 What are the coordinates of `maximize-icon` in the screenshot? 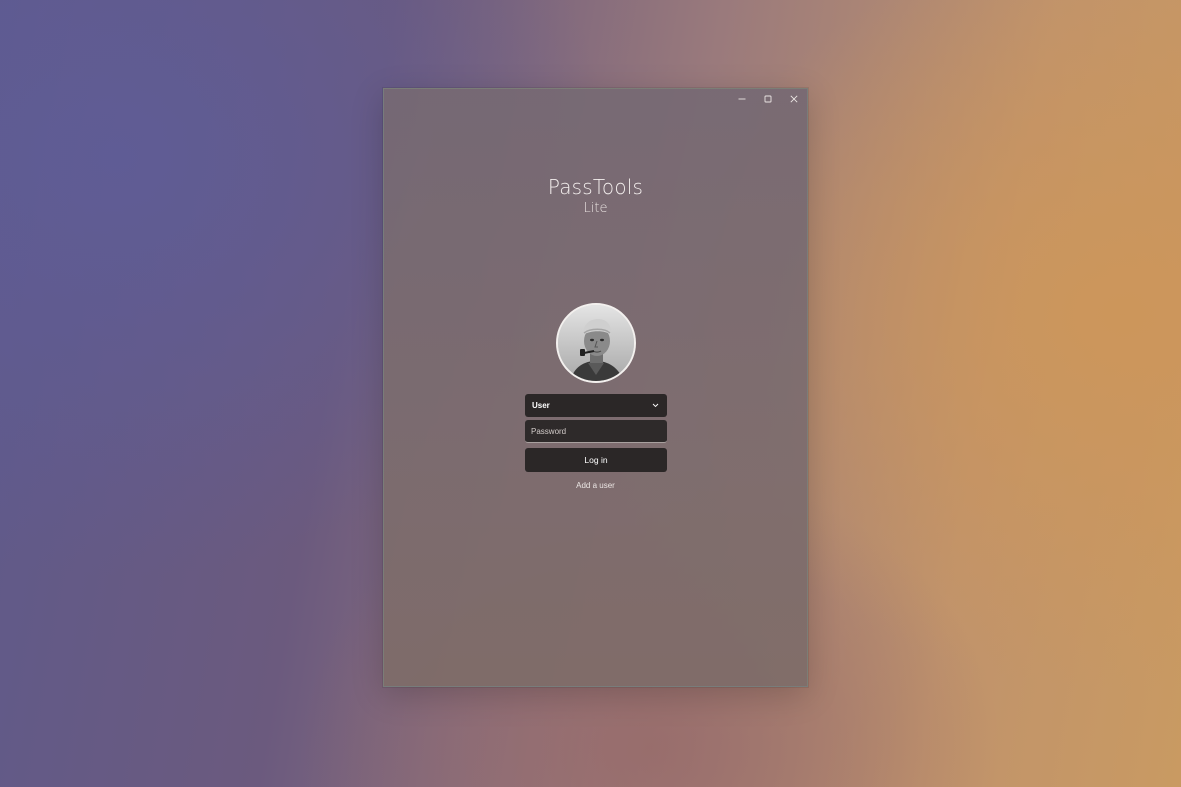 It's located at (768, 99).